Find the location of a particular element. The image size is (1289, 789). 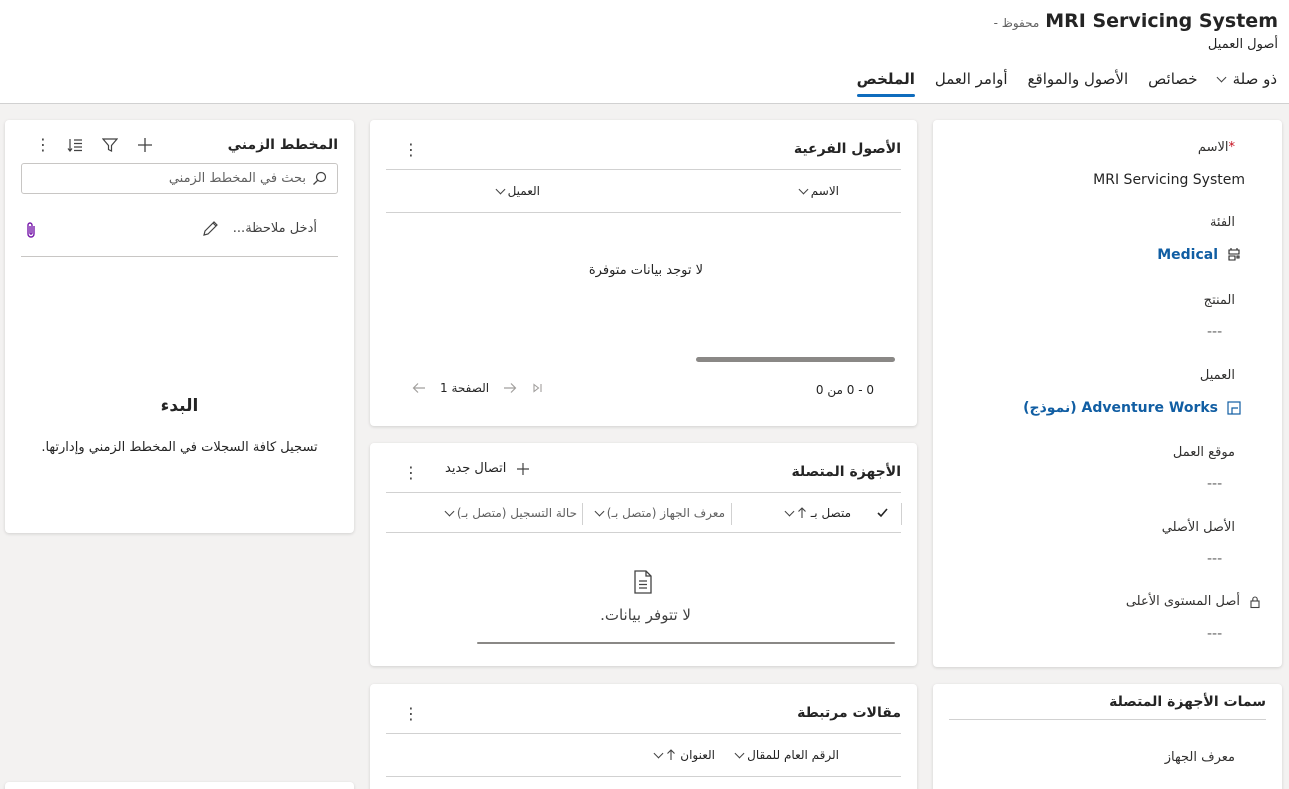

column-device-id-label: معرف الجهاز (متصل بـ) is located at coordinates (665, 513).